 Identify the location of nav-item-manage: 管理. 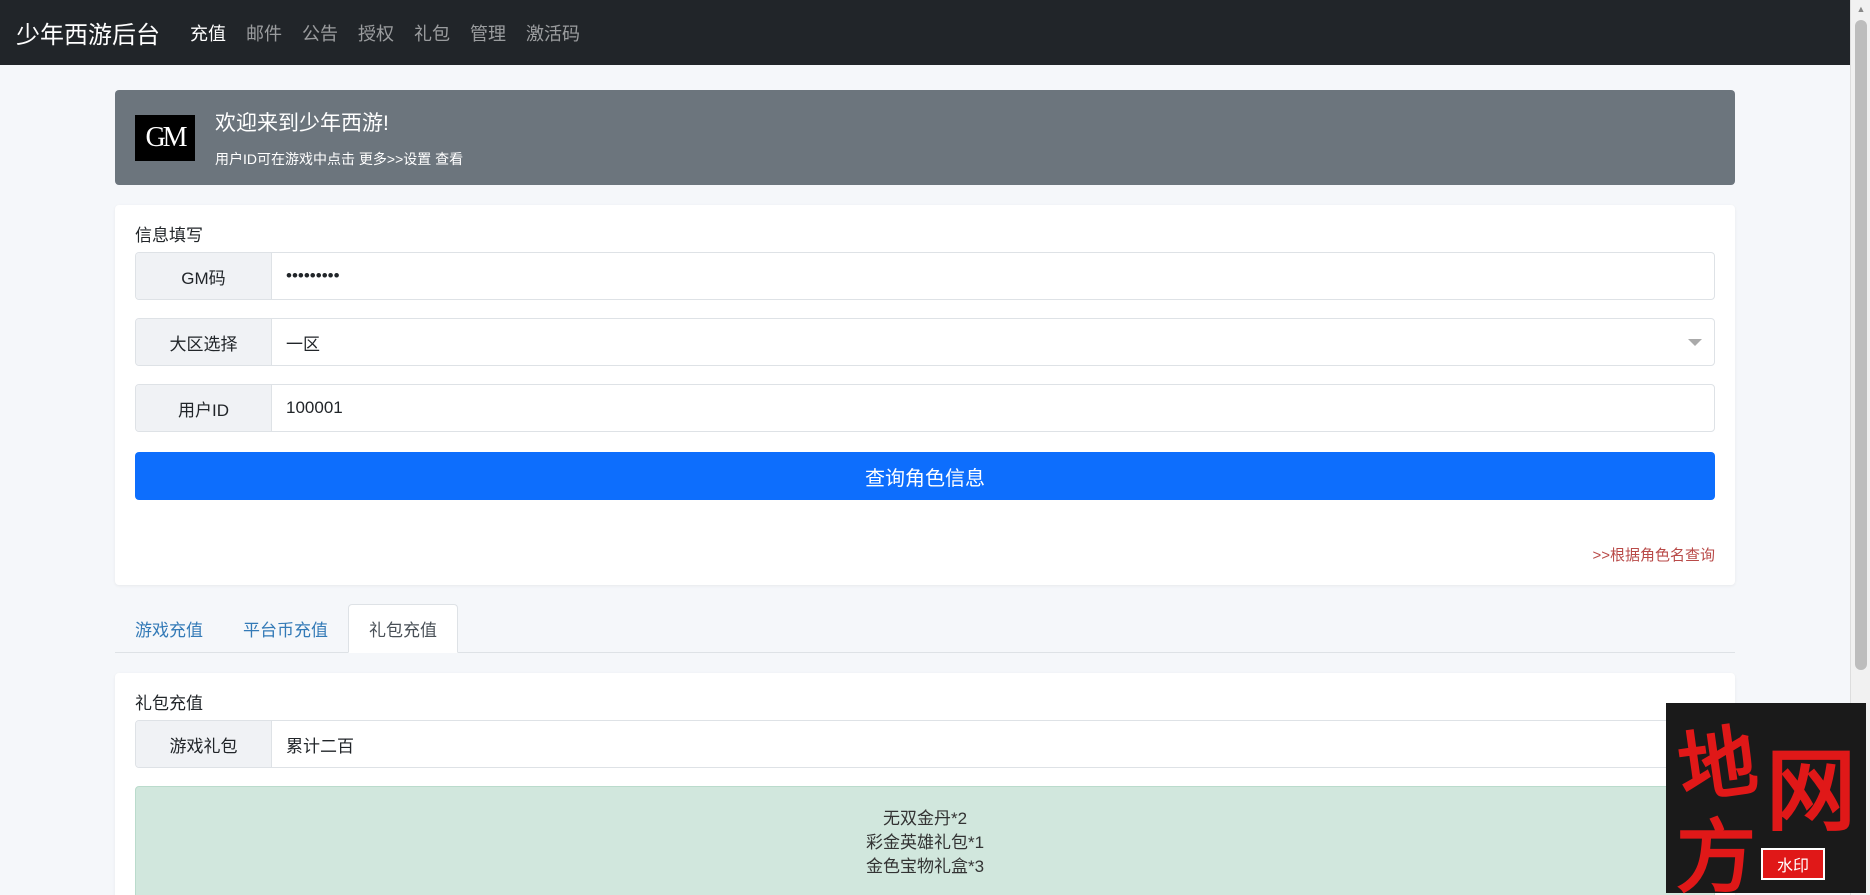
(488, 33).